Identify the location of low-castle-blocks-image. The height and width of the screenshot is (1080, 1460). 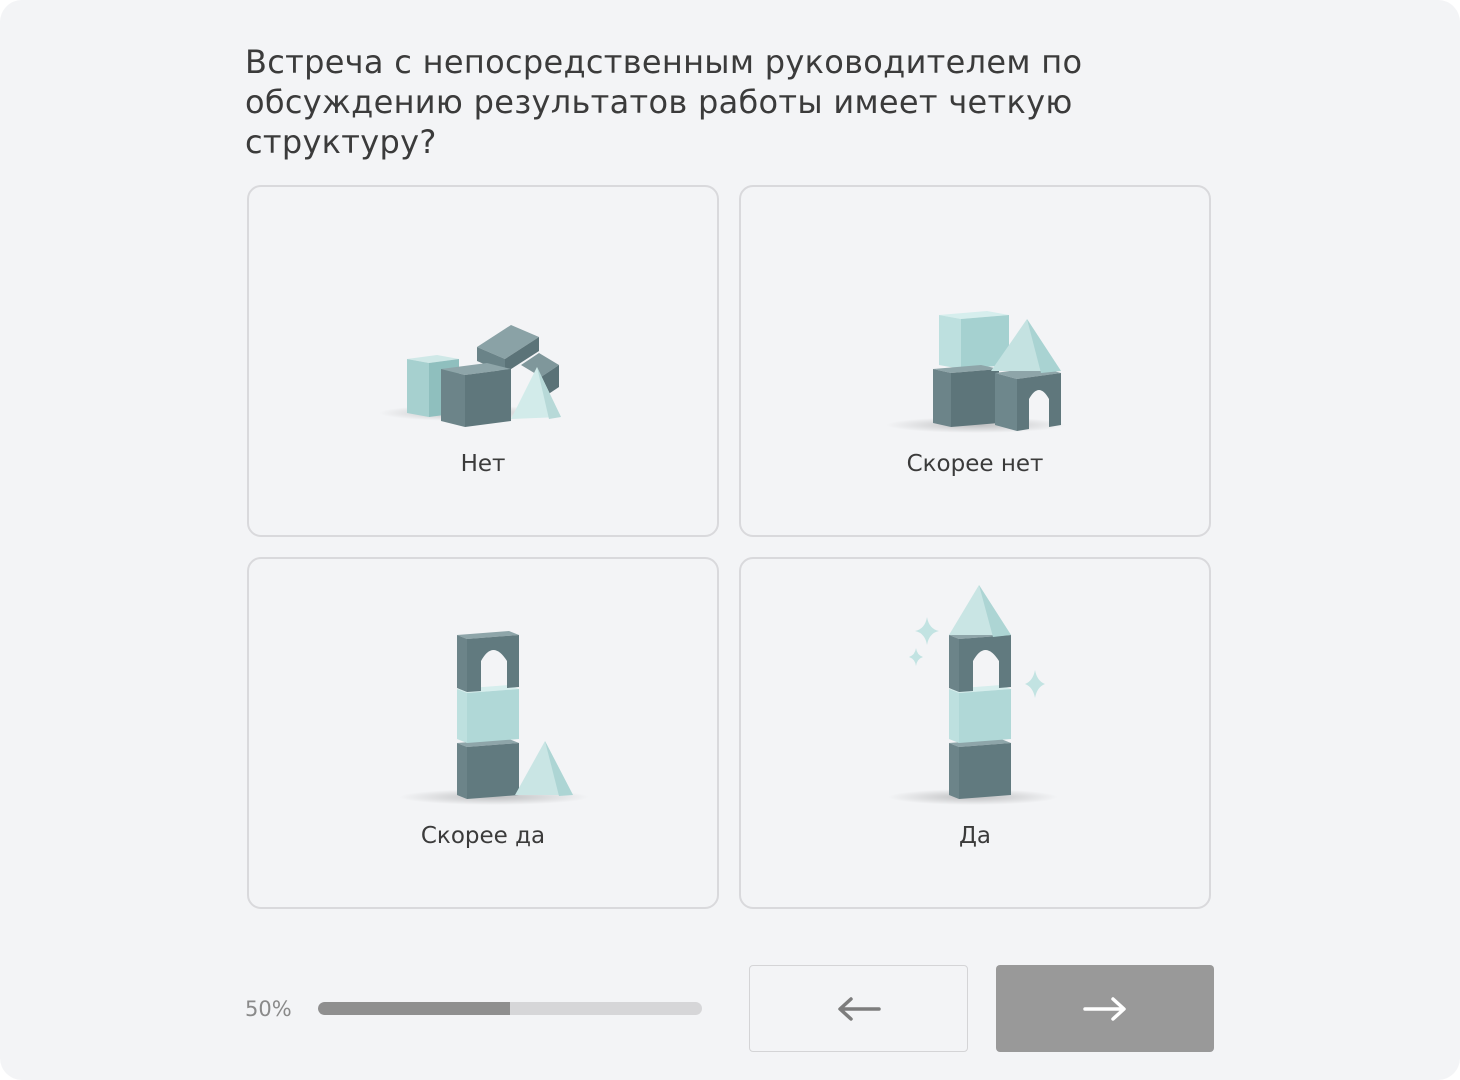
(976, 372).